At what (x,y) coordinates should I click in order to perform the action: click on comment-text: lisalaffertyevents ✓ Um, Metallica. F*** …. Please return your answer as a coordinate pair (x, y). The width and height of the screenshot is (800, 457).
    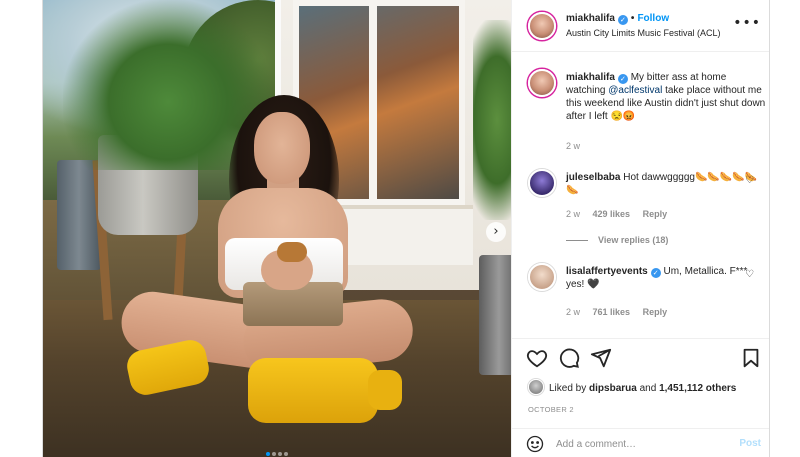
    Looking at the image, I should click on (666, 278).